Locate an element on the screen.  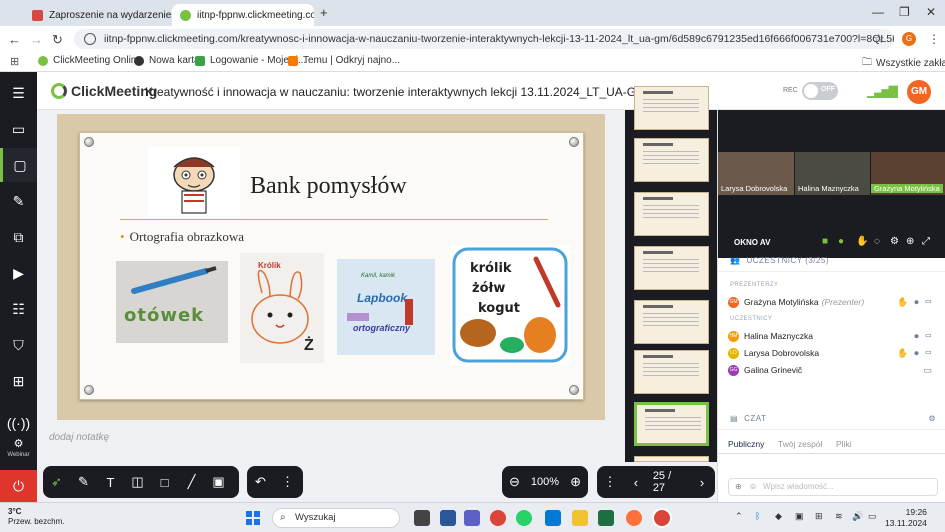
screen-share-icon: ⧉ is located at coordinates (18, 237).